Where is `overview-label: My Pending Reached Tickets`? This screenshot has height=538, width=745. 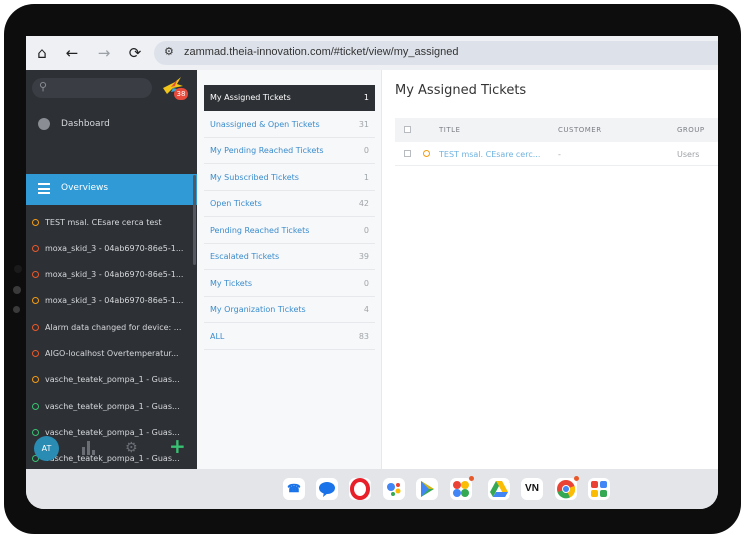 overview-label: My Pending Reached Tickets is located at coordinates (267, 150).